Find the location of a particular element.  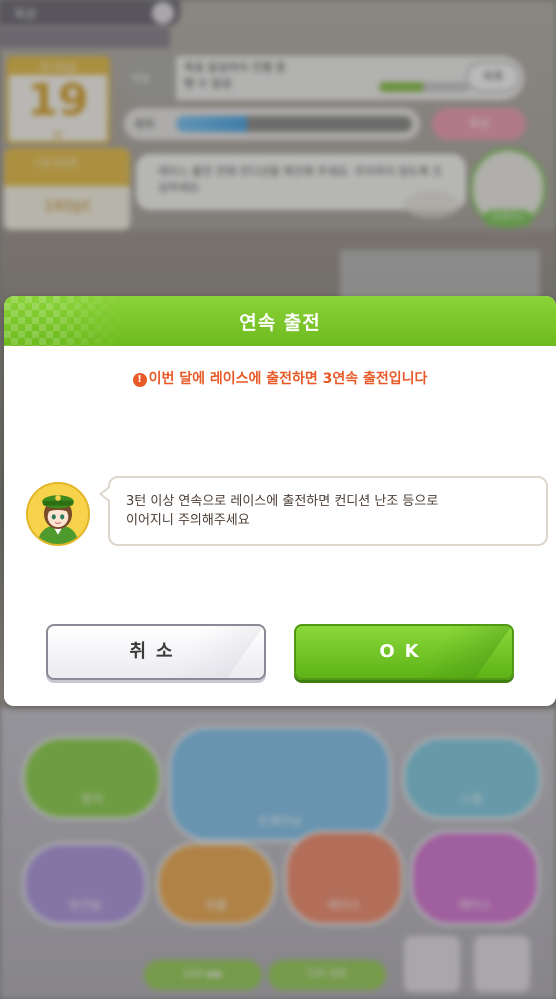

ok-button-label: OK is located at coordinates (404, 651).